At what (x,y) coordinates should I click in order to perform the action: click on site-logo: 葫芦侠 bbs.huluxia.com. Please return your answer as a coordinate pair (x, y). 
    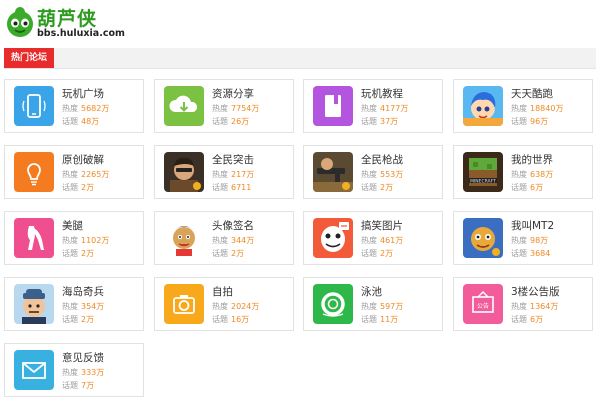
    Looking at the image, I should click on (64, 23).